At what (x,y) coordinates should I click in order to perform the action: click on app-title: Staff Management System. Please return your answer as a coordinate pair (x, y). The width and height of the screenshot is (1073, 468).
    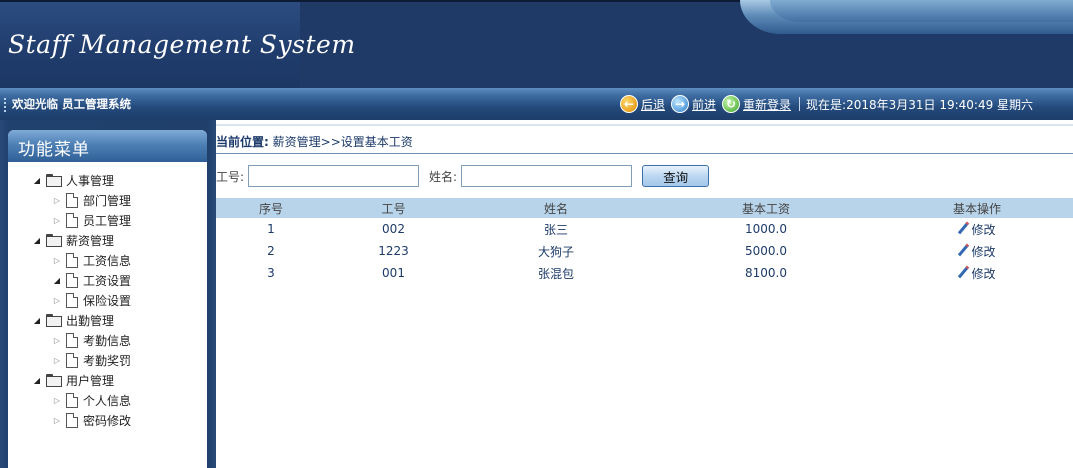
    Looking at the image, I should click on (182, 44).